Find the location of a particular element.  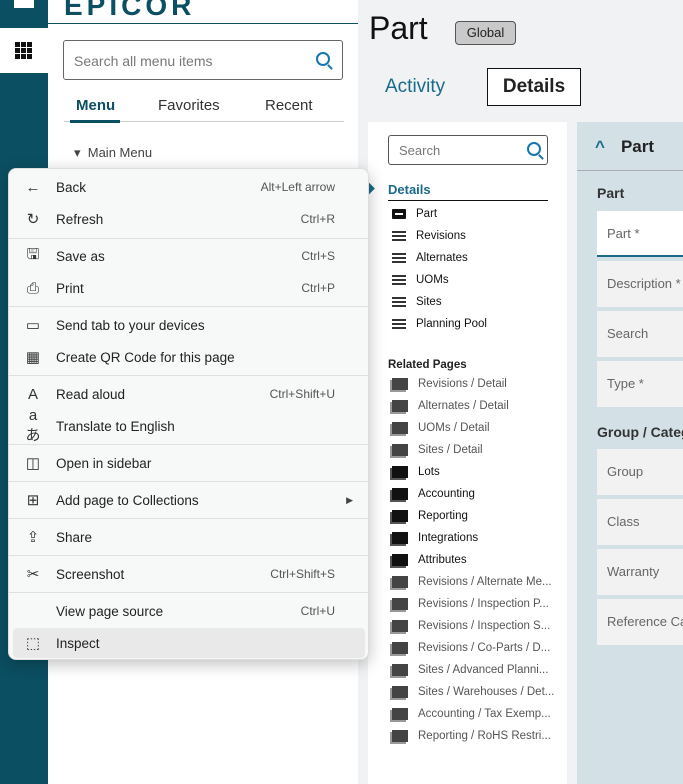

related-page-item: UOMs / Detail is located at coordinates (441, 428).